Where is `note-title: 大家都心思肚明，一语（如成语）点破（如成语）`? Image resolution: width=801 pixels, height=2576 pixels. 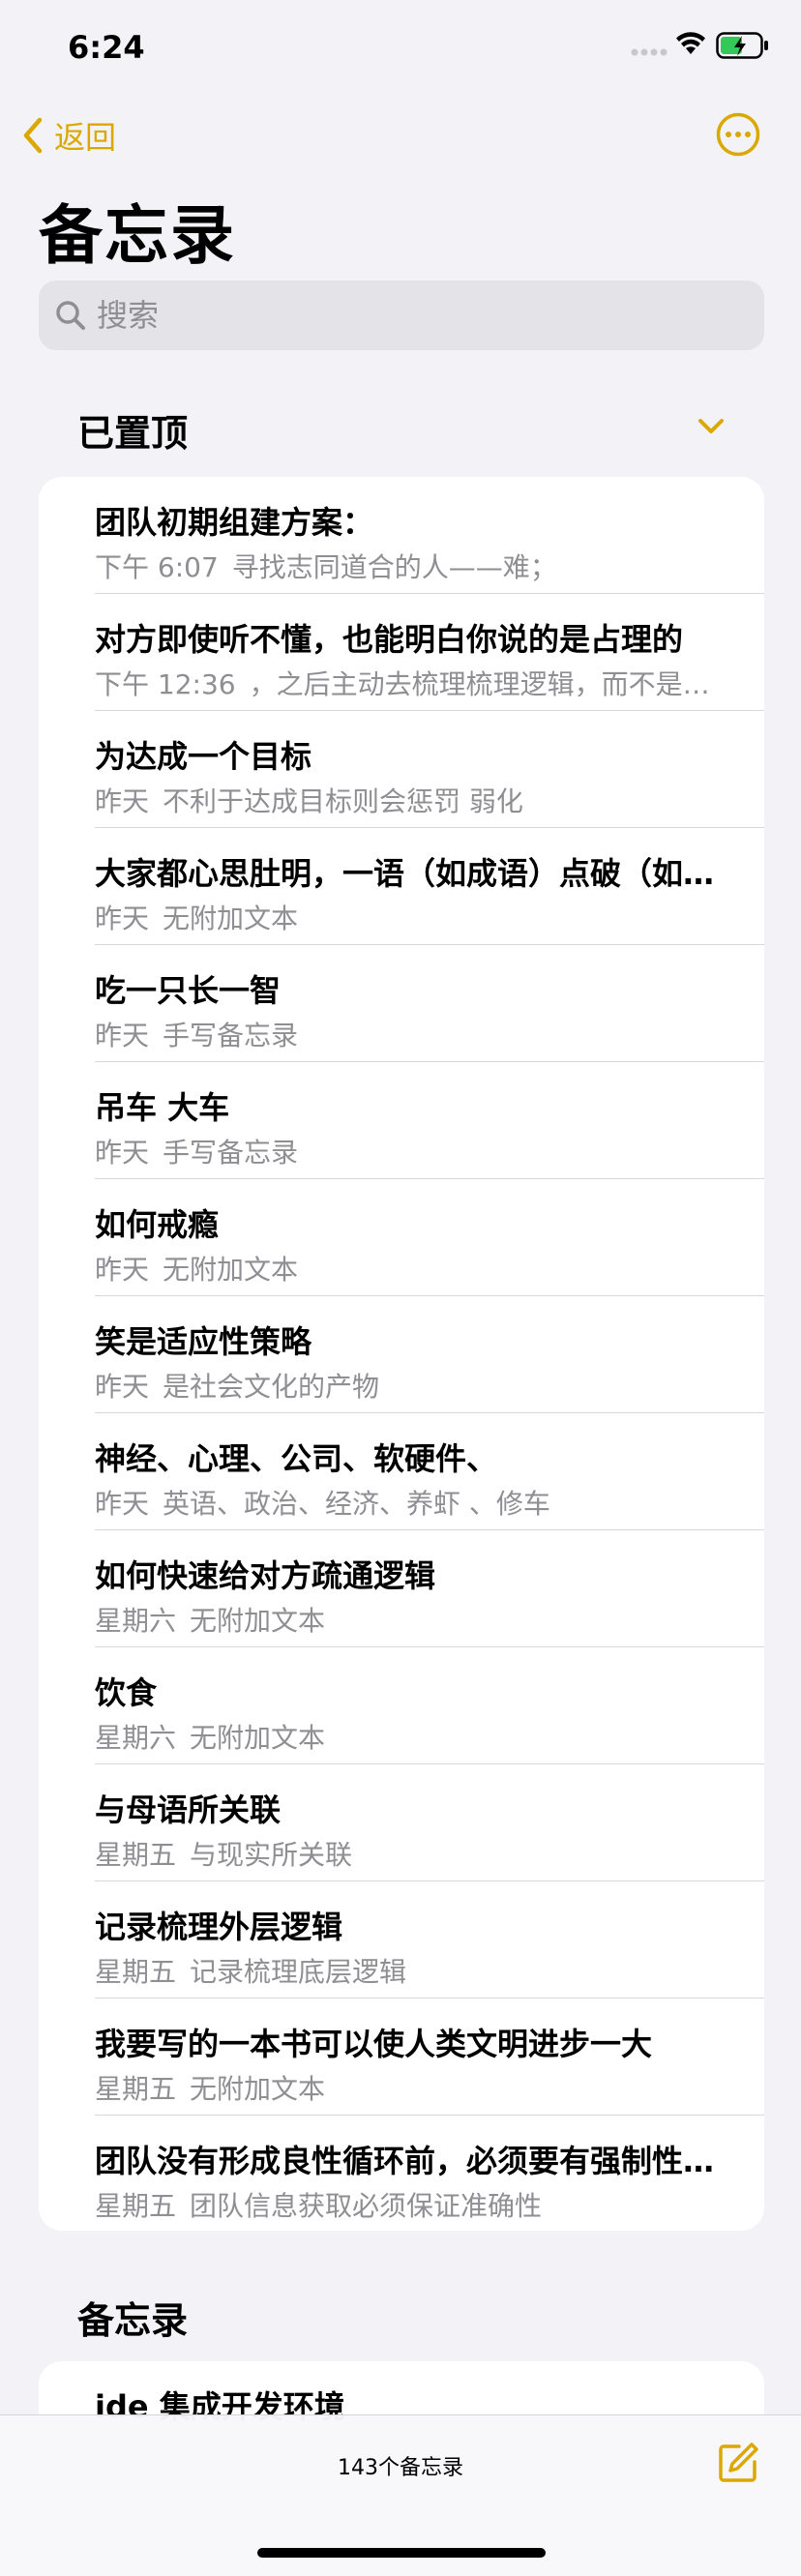 note-title: 大家都心思肚明，一语（如成语）点破（如成语） is located at coordinates (413, 873).